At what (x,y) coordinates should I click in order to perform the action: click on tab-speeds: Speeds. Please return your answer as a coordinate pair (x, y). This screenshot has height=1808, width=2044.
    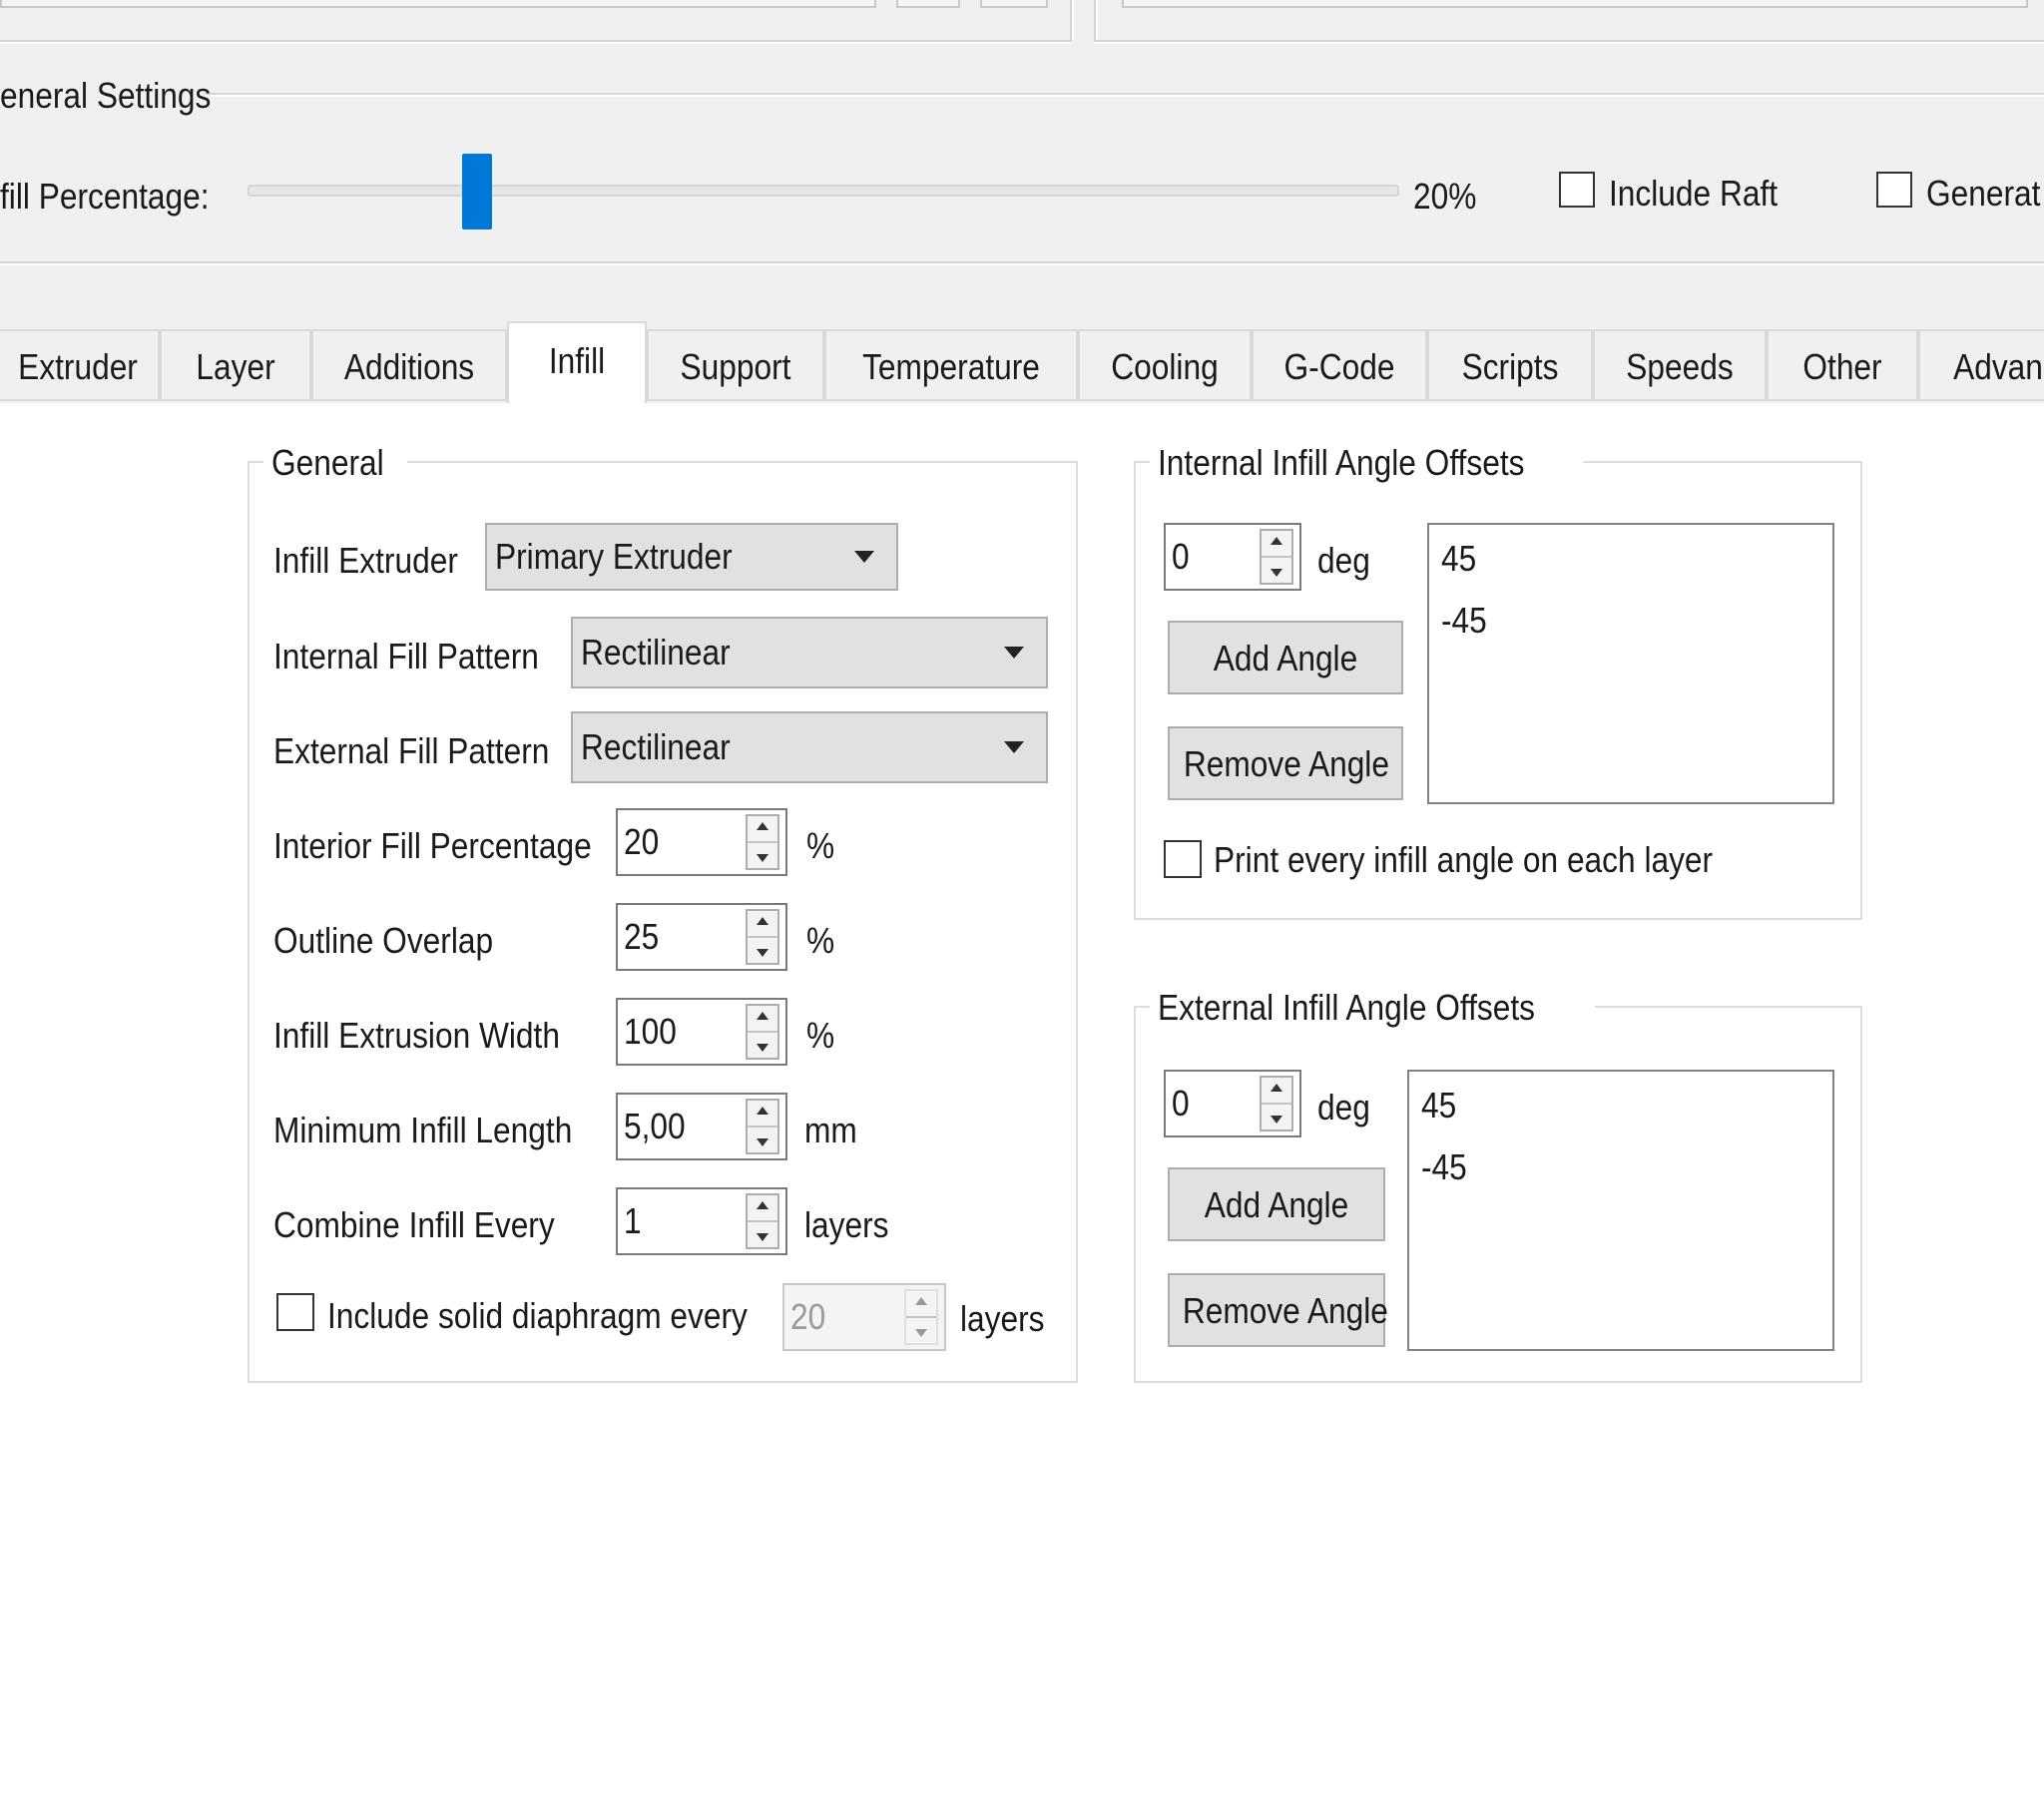
    Looking at the image, I should click on (1680, 364).